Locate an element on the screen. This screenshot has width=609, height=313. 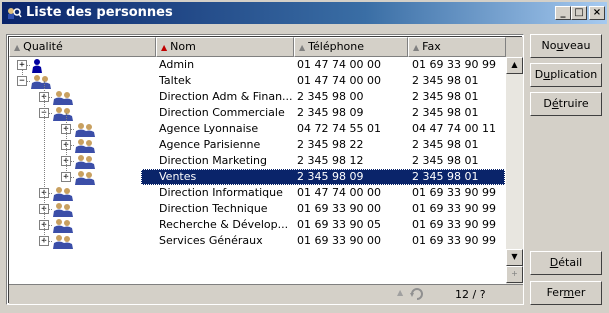
row-telephone: 01 69 33 90 05 is located at coordinates (339, 224).